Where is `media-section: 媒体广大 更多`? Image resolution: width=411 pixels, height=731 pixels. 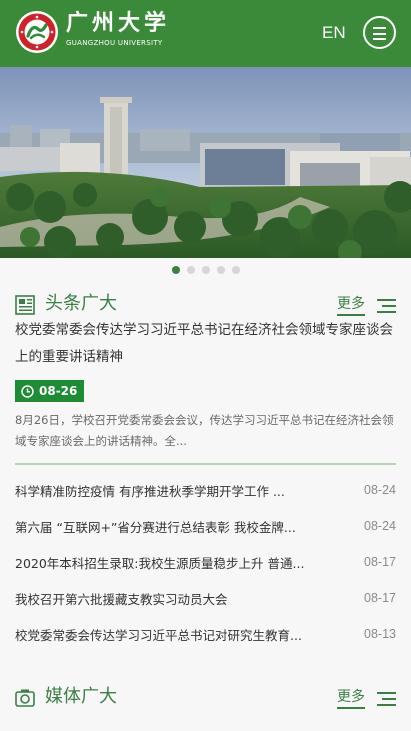 media-section: 媒体广大 更多 is located at coordinates (205, 698).